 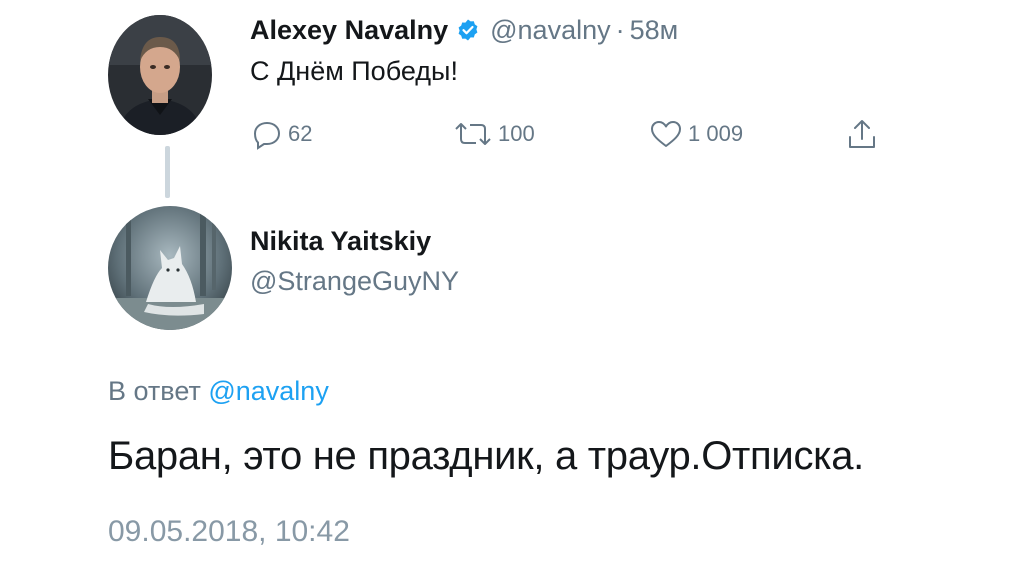 I want to click on share-icon, so click(x=862, y=134).